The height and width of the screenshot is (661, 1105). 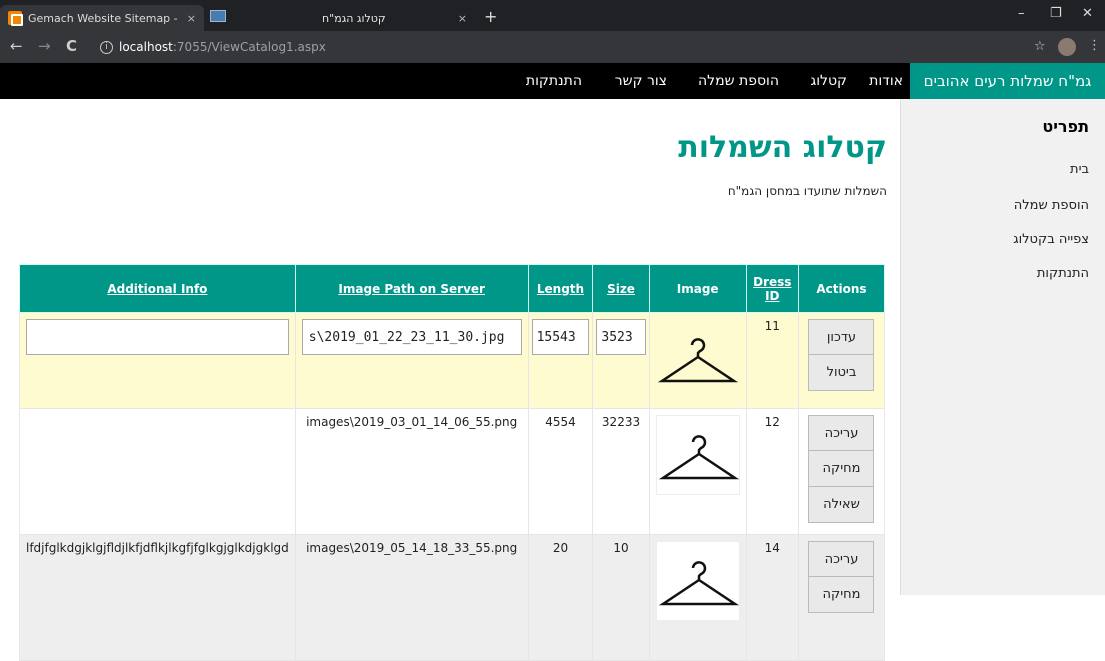 What do you see at coordinates (560, 47) in the screenshot?
I see `url-field: i localhost :7055/ViewCatalog1.aspx` at bounding box center [560, 47].